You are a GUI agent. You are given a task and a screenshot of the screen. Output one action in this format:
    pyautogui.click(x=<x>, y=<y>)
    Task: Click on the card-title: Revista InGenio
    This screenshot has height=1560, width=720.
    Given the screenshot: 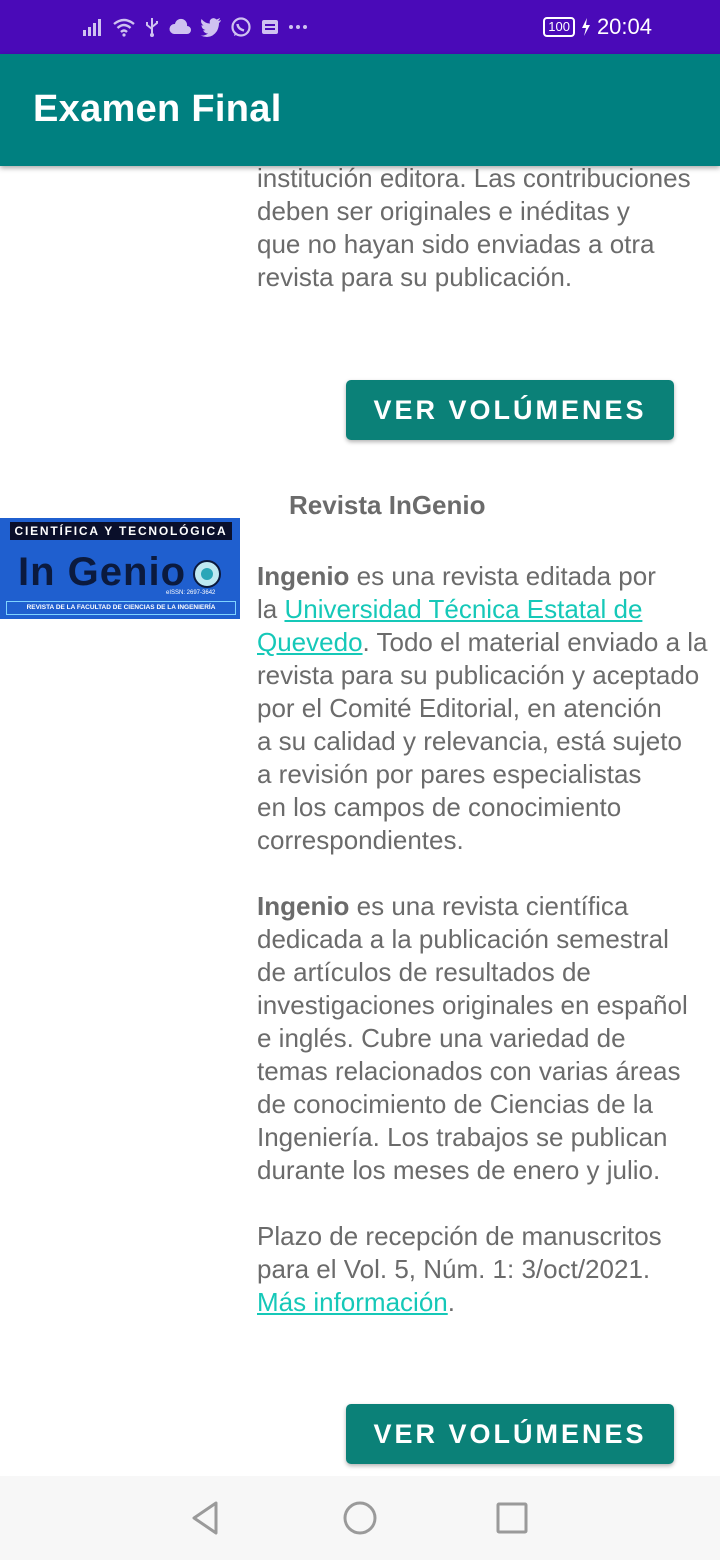 What is the action you would take?
    pyautogui.click(x=387, y=505)
    